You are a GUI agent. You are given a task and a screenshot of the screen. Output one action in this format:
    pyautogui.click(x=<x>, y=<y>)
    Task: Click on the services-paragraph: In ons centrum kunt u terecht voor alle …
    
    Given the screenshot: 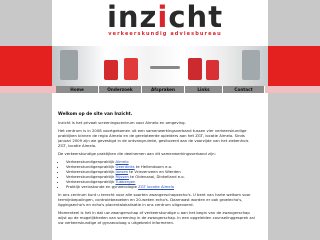 What is the action you would take?
    pyautogui.click(x=154, y=199)
    